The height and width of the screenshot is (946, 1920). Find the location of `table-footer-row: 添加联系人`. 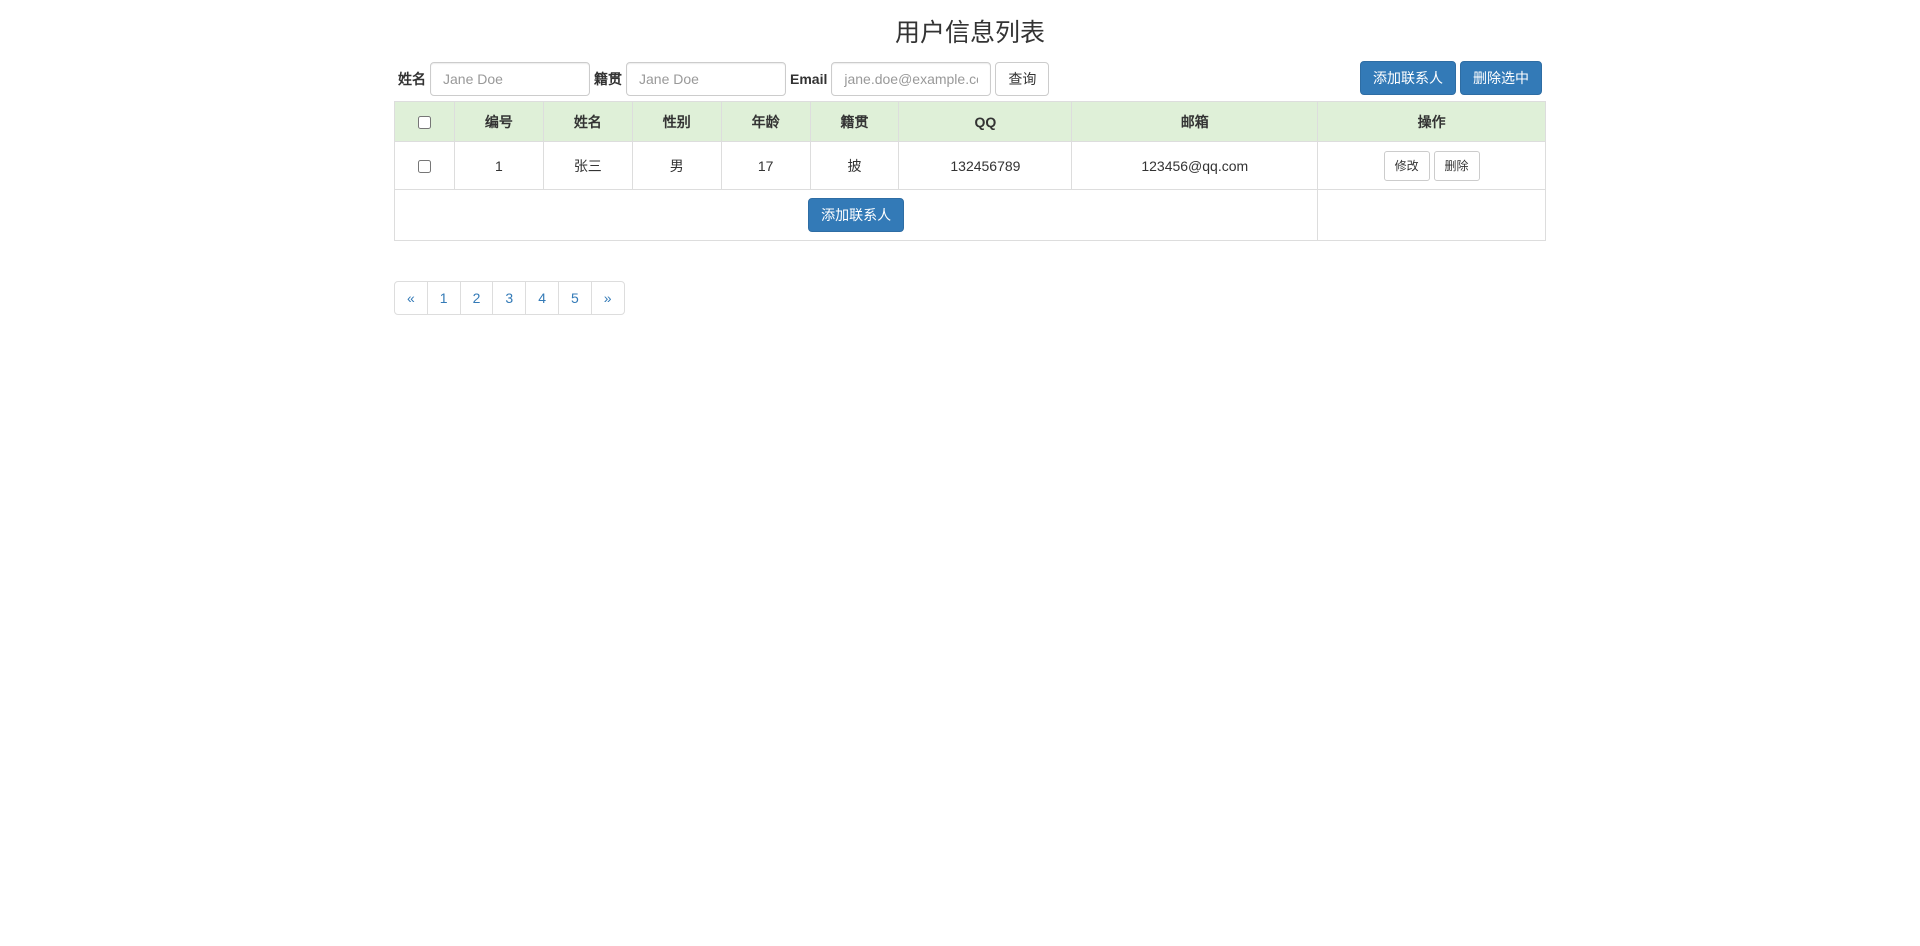

table-footer-row: 添加联系人 is located at coordinates (969, 215).